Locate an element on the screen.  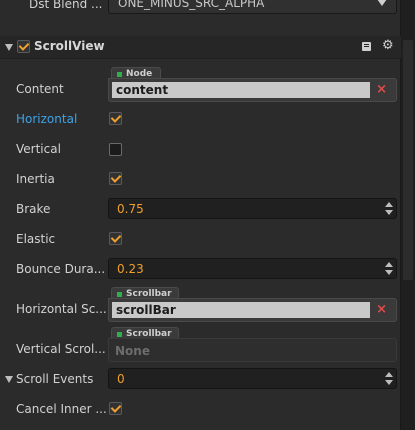
vertical-checkbox is located at coordinates (115, 149).